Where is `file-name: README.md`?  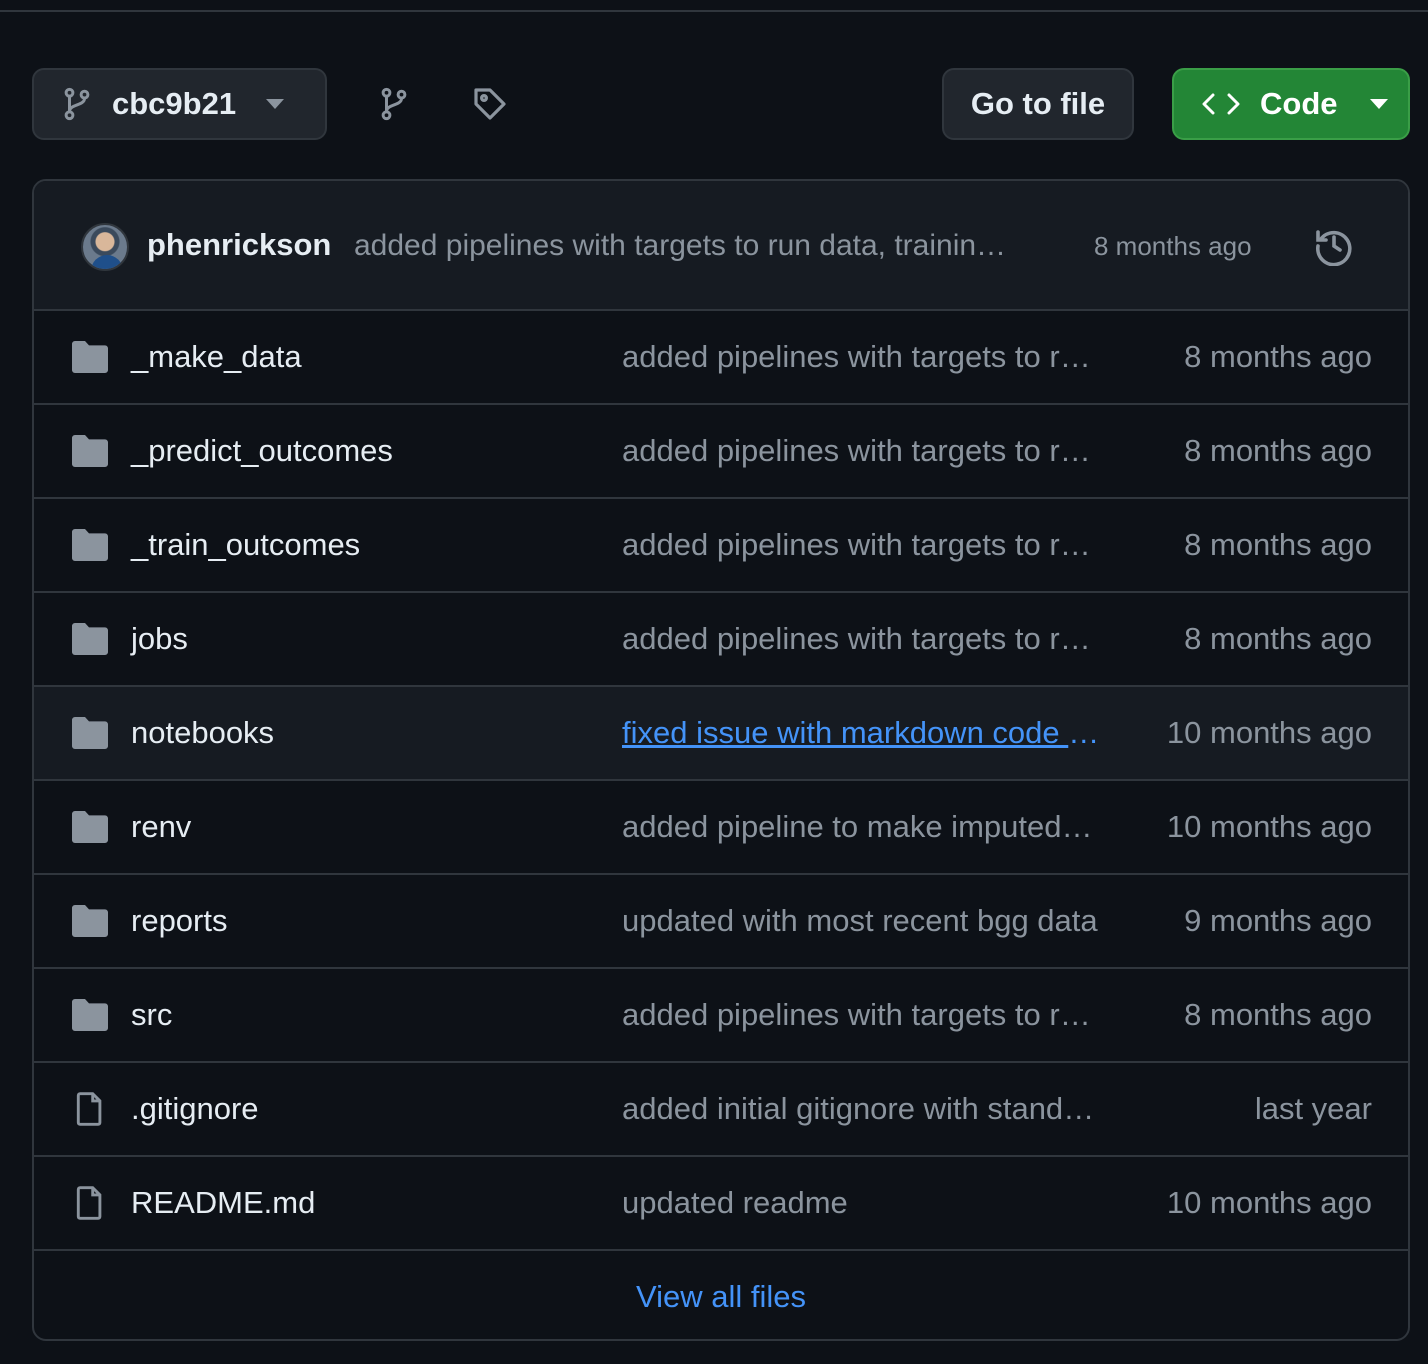
file-name: README.md is located at coordinates (223, 1203).